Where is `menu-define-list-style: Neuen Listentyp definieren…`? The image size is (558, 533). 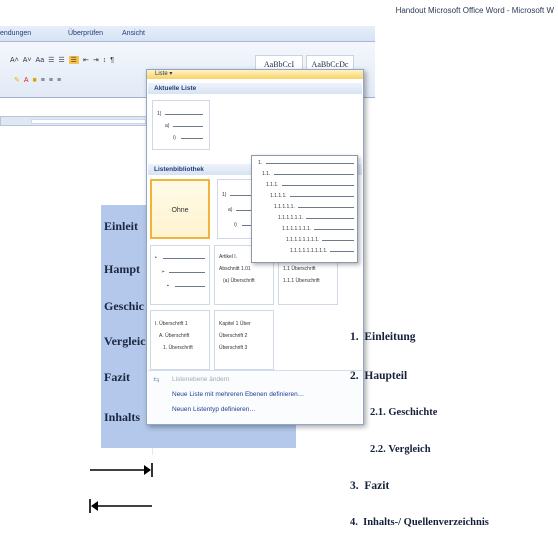 menu-define-list-style: Neuen Listentyp definieren… is located at coordinates (214, 409).